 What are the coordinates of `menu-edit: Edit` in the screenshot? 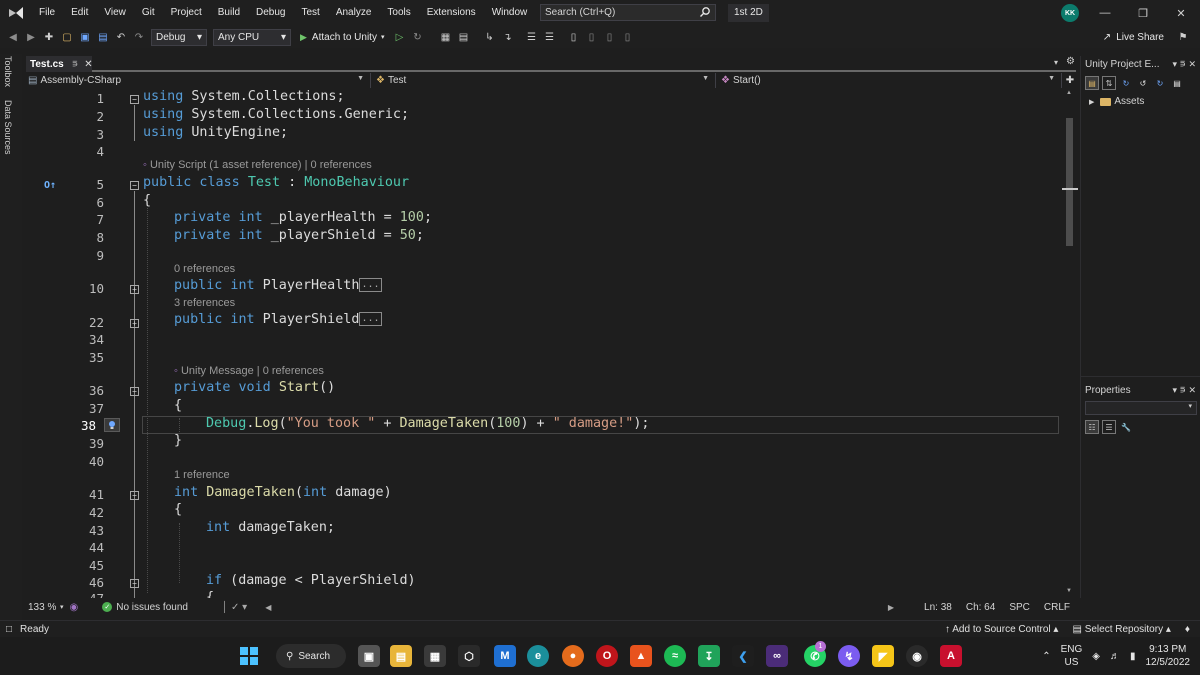 It's located at (79, 13).